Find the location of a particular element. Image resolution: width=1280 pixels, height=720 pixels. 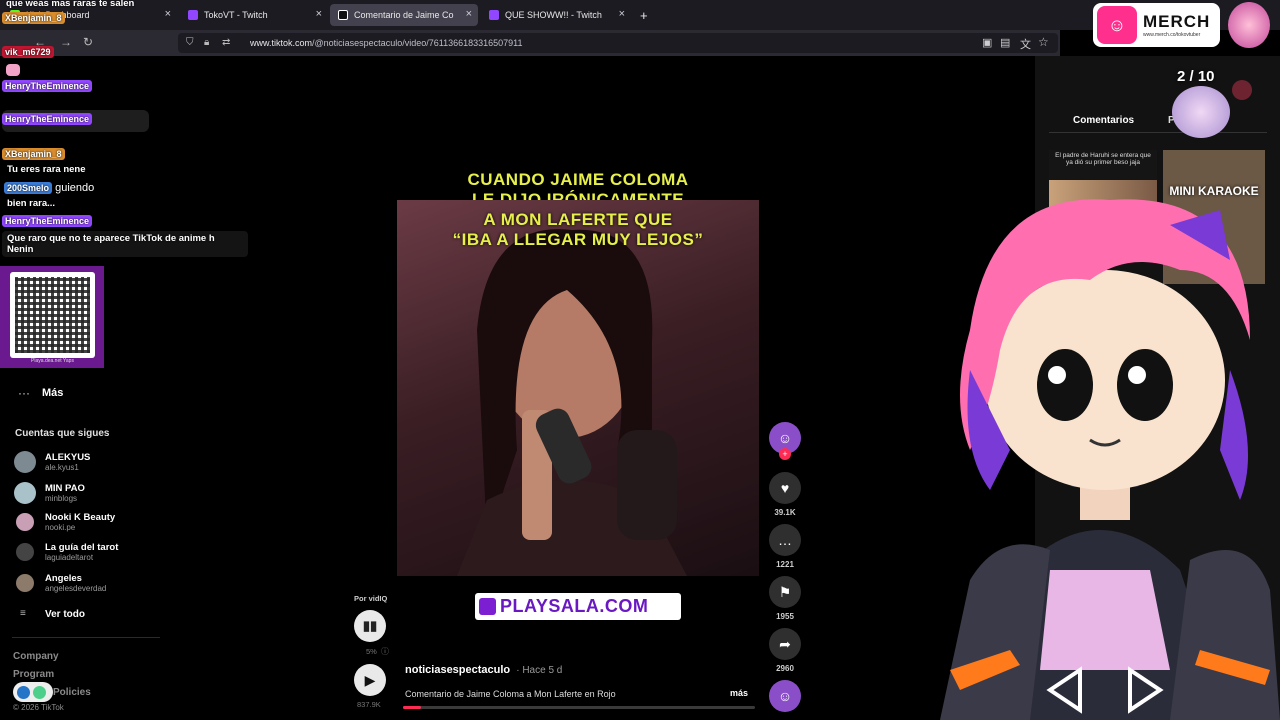

like-action: ♥ 39.1K is located at coordinates (785, 494).